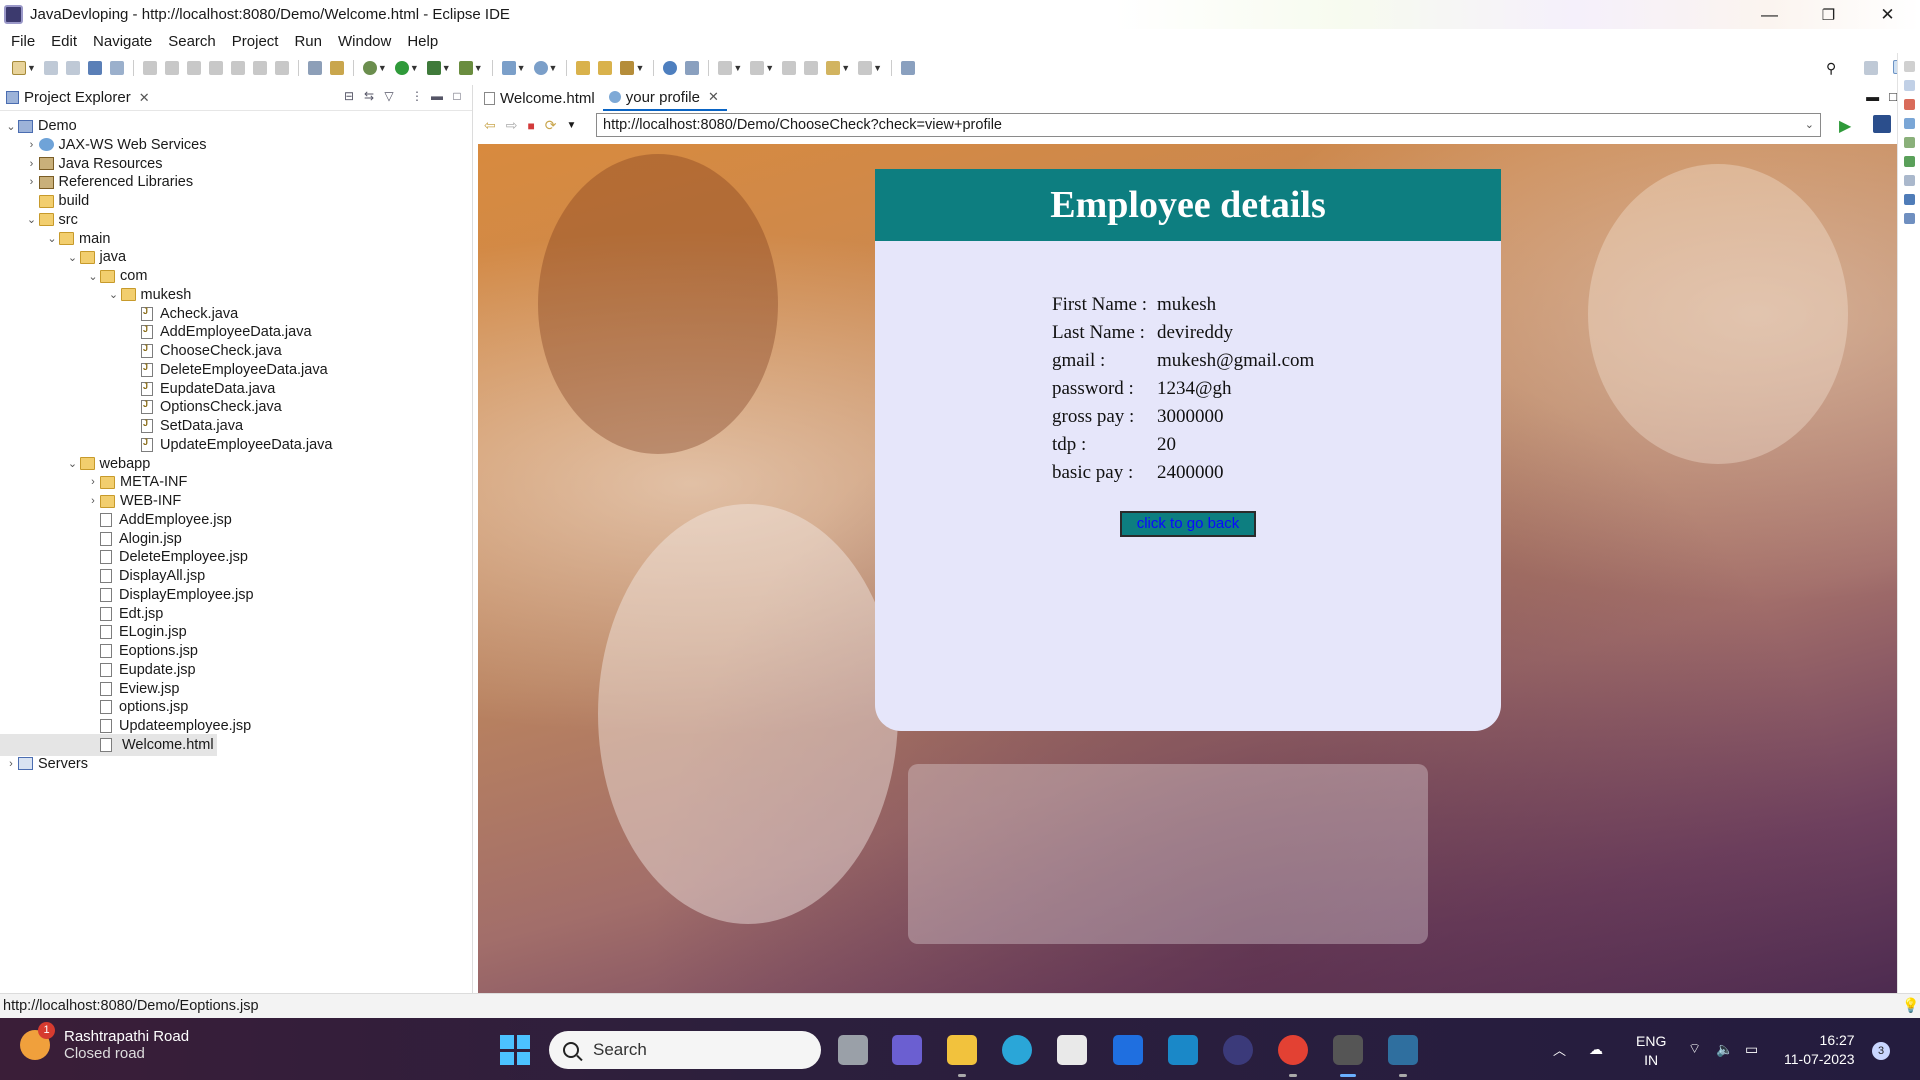  Describe the element at coordinates (530, 126) in the screenshot. I see `stop-icon: ■` at that location.